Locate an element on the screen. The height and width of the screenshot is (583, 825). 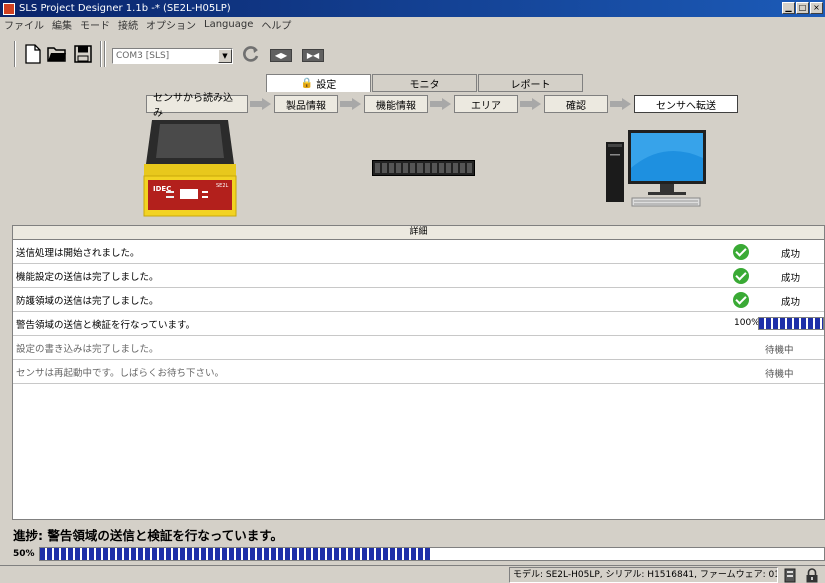
close-button: × is located at coordinates (816, 8).